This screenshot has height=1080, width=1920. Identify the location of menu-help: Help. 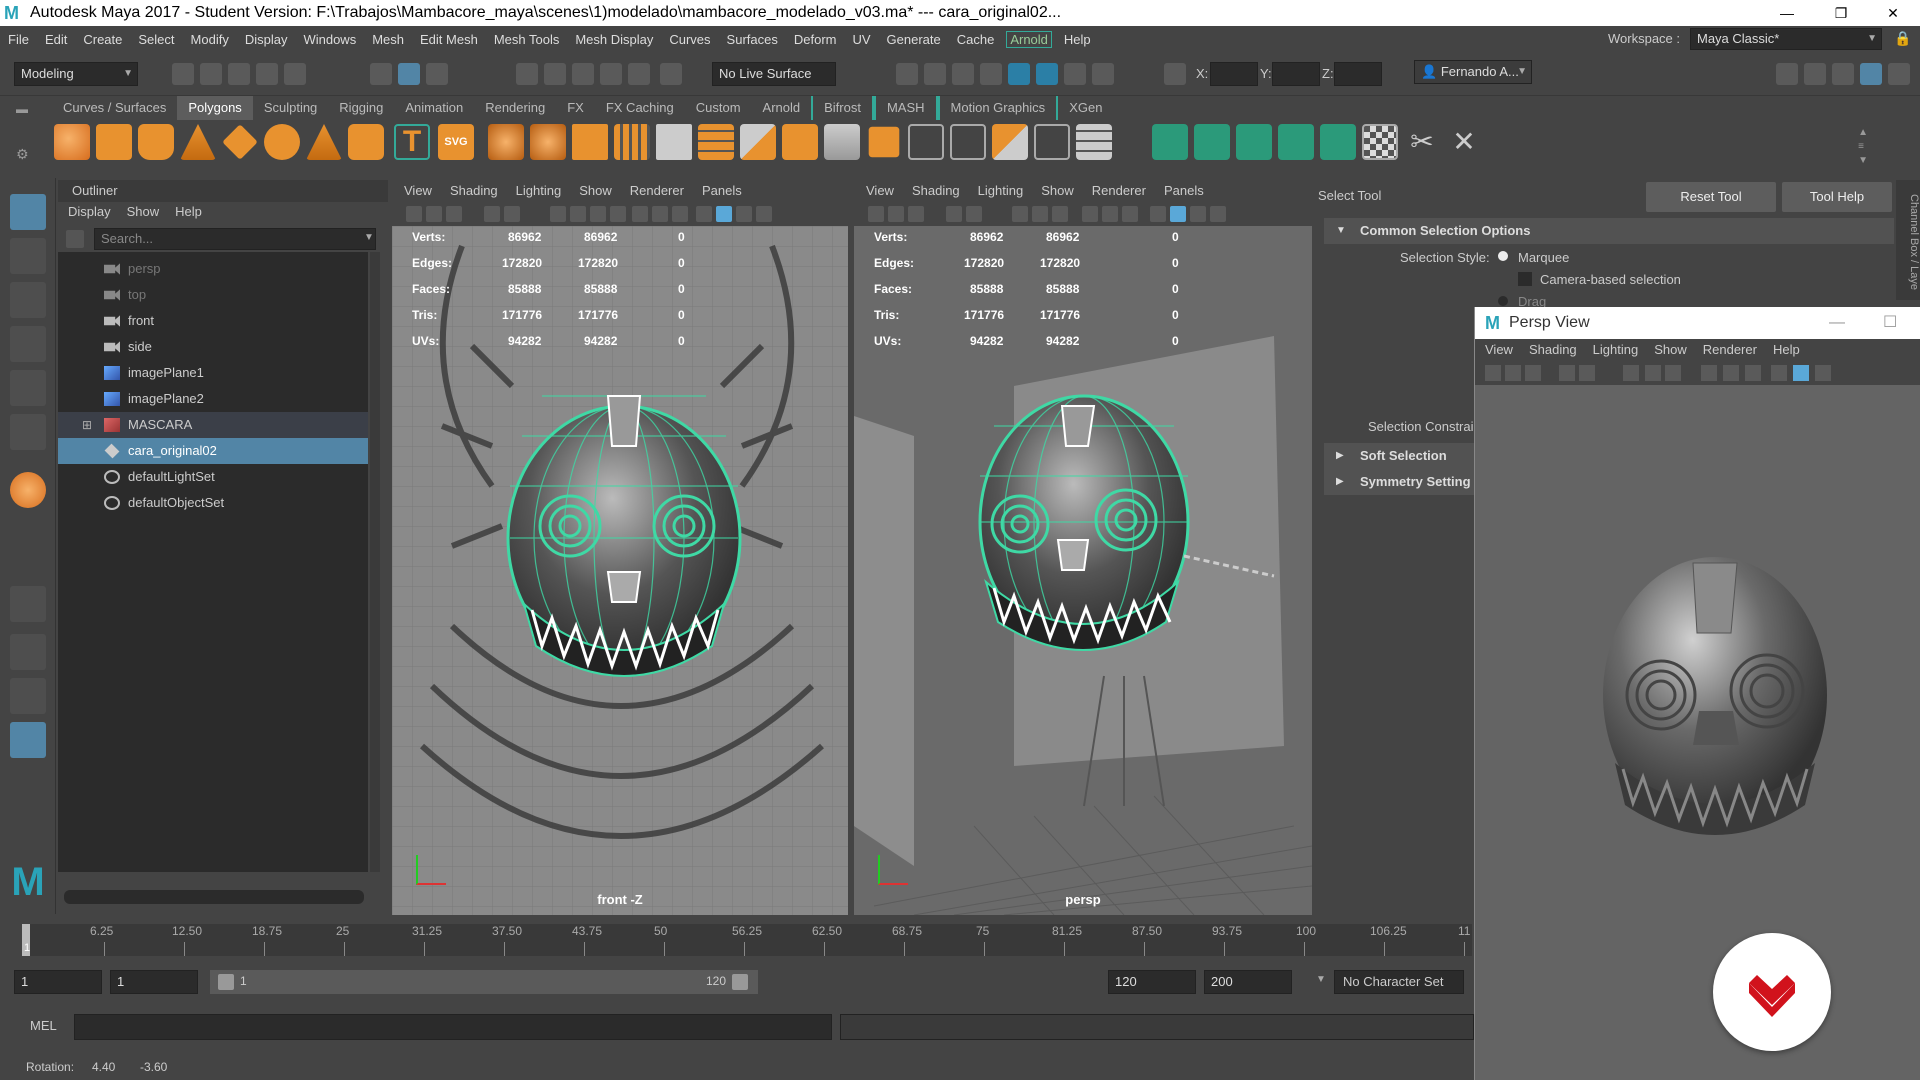
(1077, 39).